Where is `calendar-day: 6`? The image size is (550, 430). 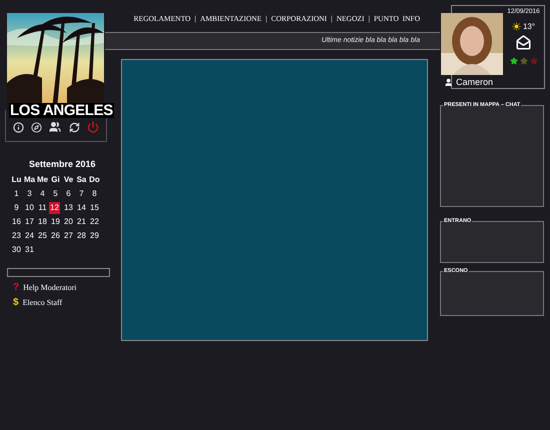 calendar-day: 6 is located at coordinates (68, 194).